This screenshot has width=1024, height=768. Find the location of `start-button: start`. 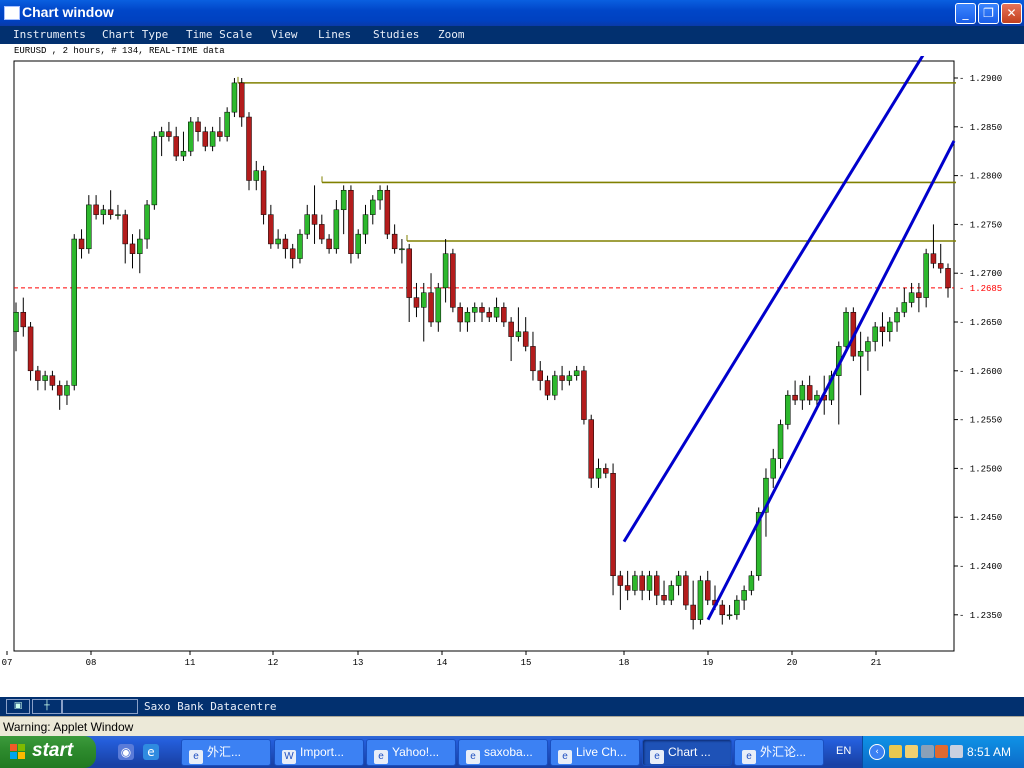

start-button: start is located at coordinates (48, 752).